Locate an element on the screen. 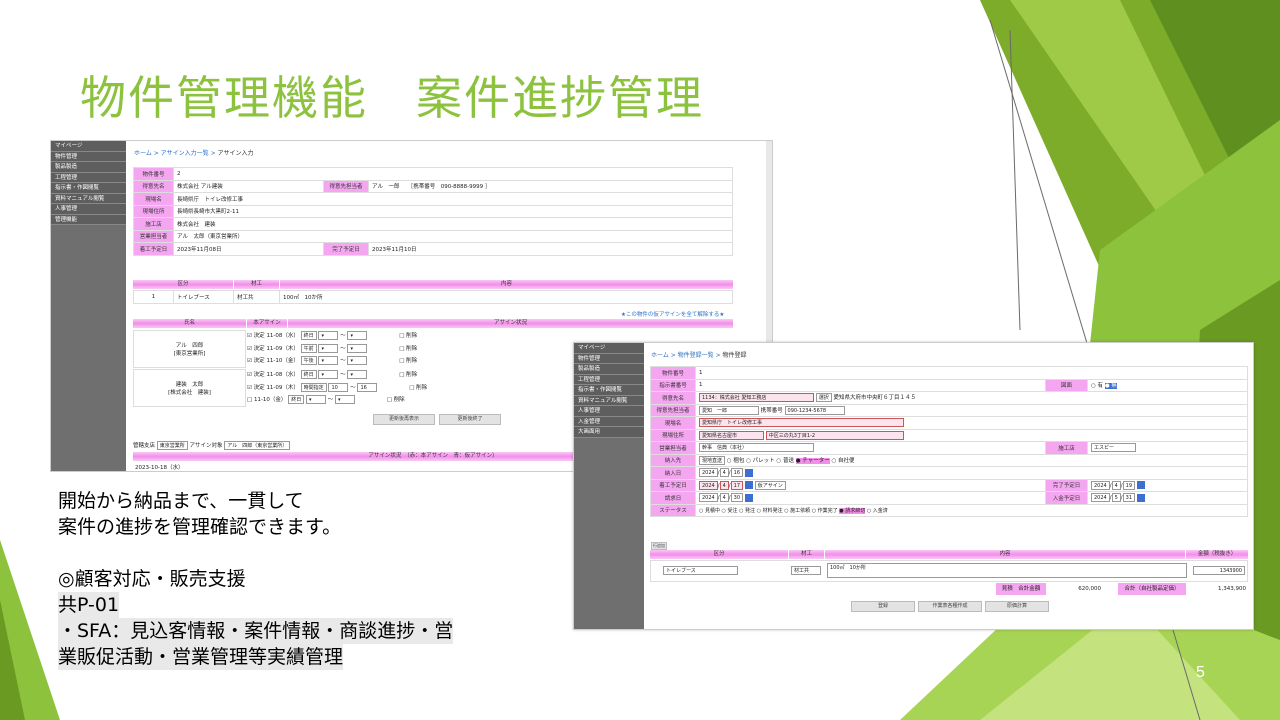 This screenshot has width=1280, height=720. hour-select: 10 is located at coordinates (338, 387).